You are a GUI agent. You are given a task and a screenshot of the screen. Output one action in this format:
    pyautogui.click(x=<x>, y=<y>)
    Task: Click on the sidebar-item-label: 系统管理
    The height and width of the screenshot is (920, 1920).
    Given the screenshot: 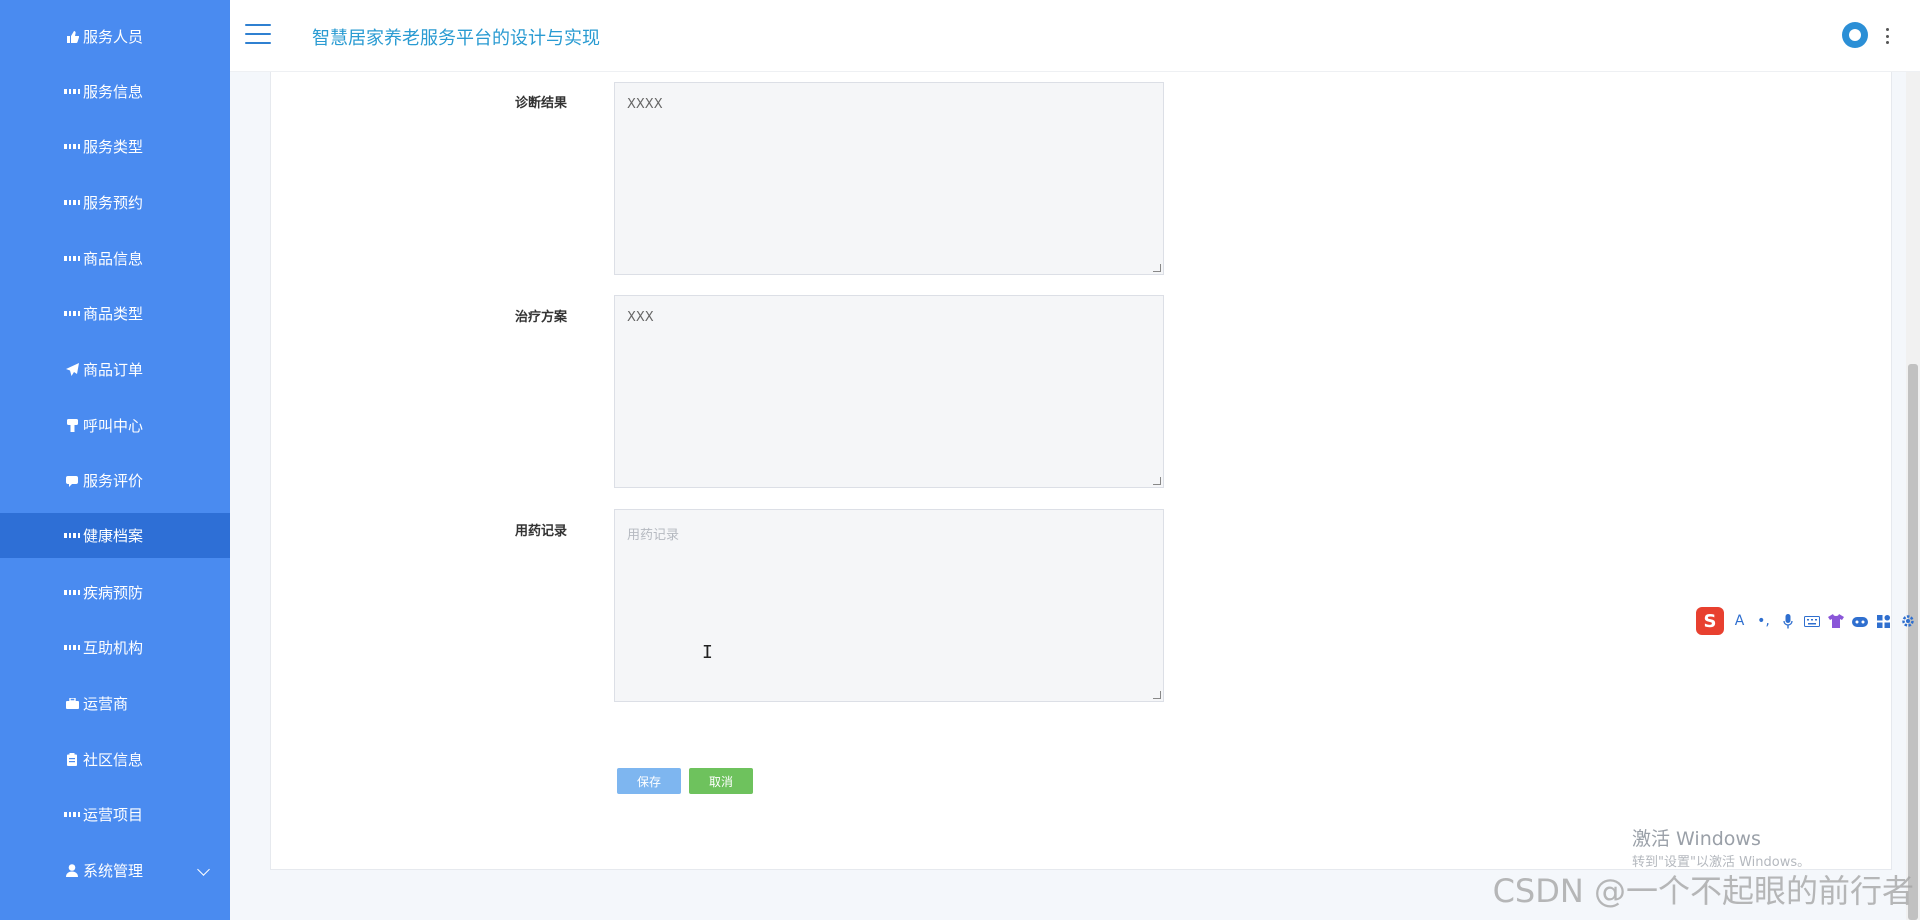 What is the action you would take?
    pyautogui.click(x=113, y=871)
    